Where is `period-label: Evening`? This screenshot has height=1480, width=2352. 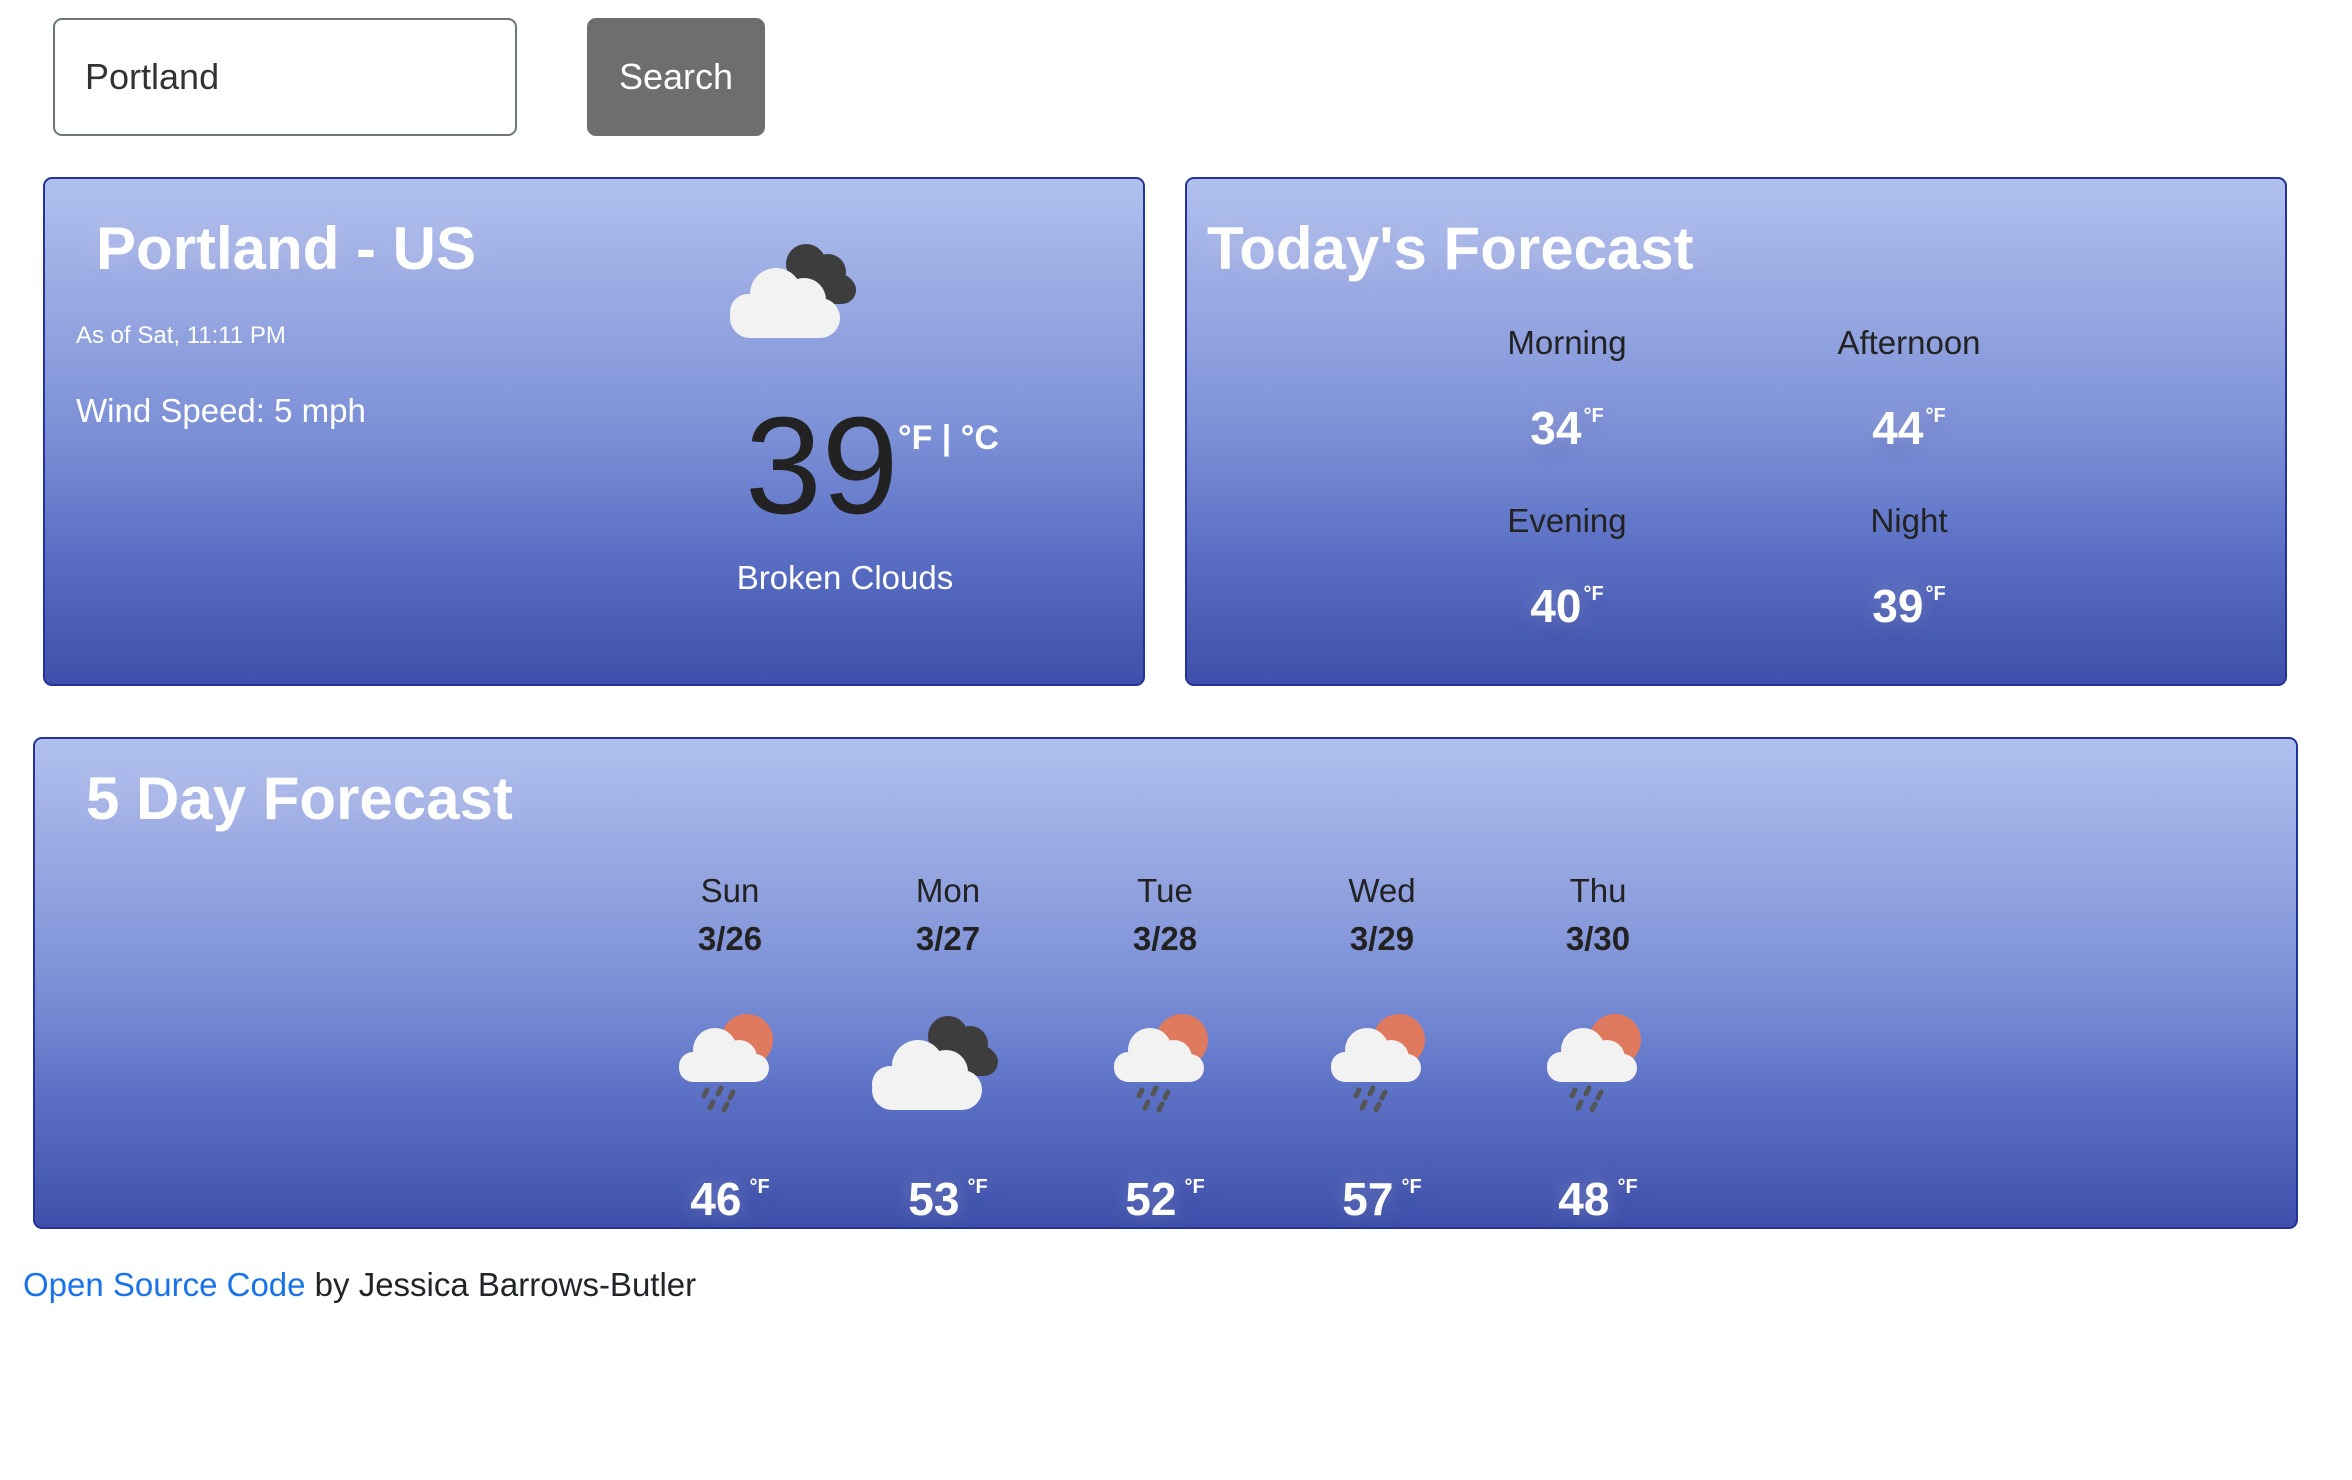 period-label: Evening is located at coordinates (1567, 520).